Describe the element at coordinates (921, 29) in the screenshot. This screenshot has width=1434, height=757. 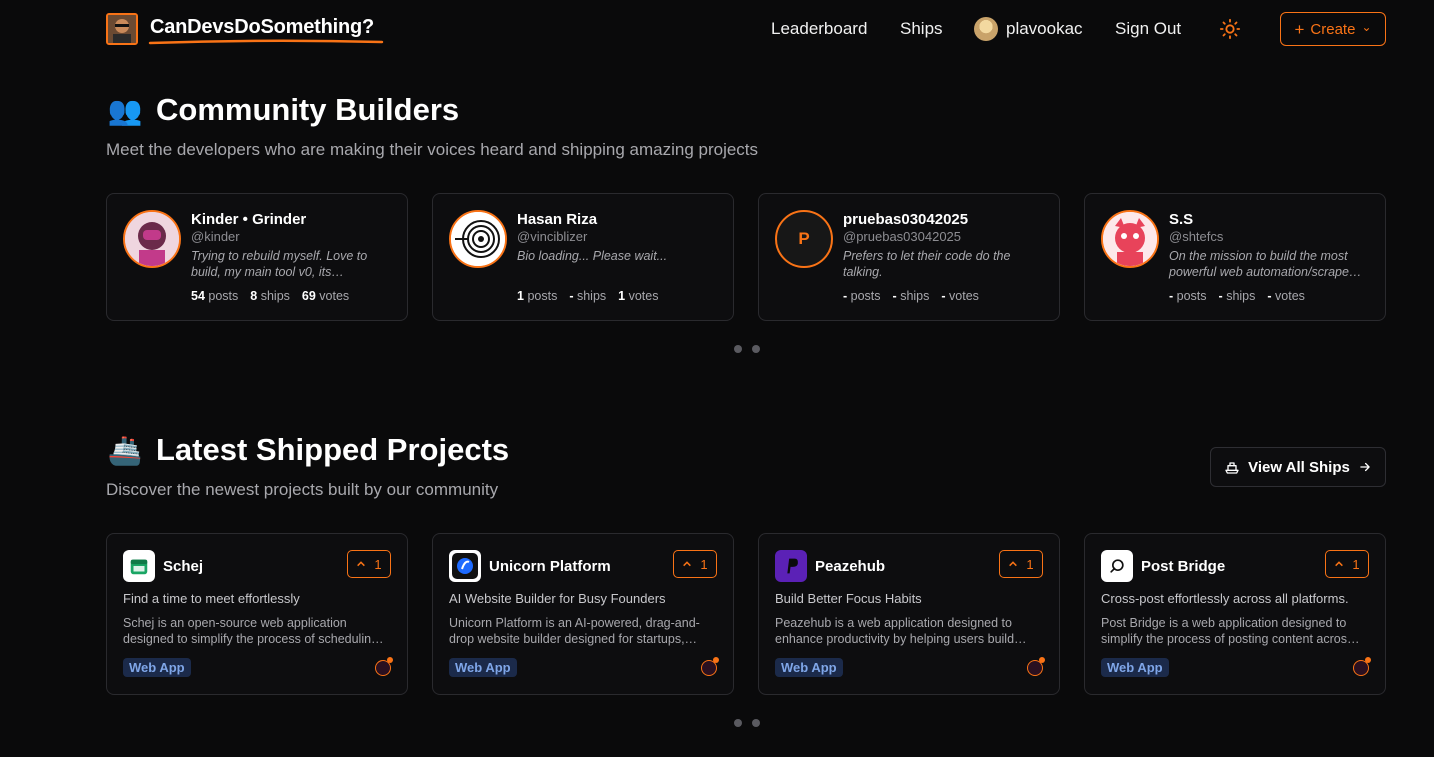
I see `nav-ships: Ships` at that location.